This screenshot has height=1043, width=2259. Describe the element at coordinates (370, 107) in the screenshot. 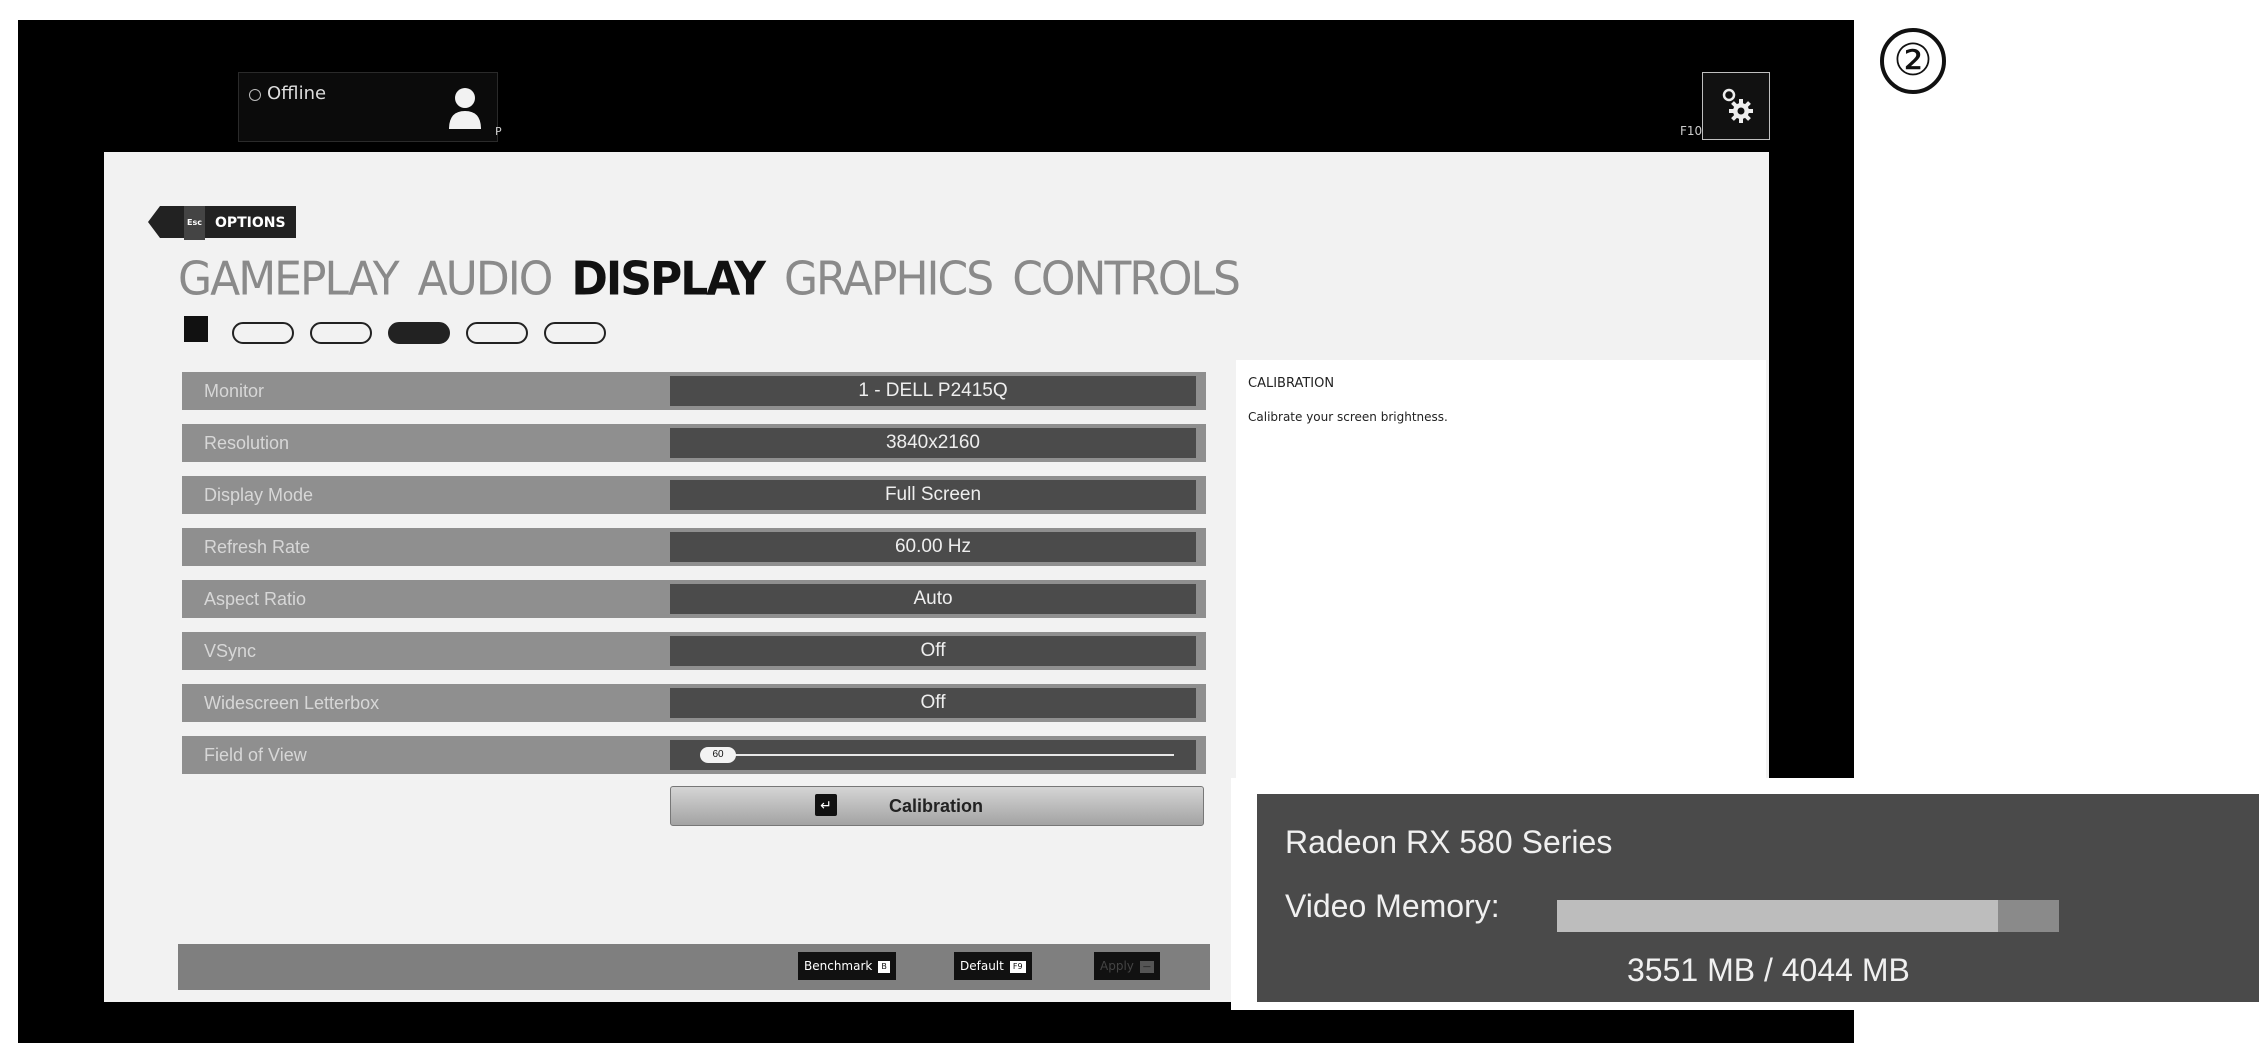

I see `account-status-panel: Offline P` at that location.